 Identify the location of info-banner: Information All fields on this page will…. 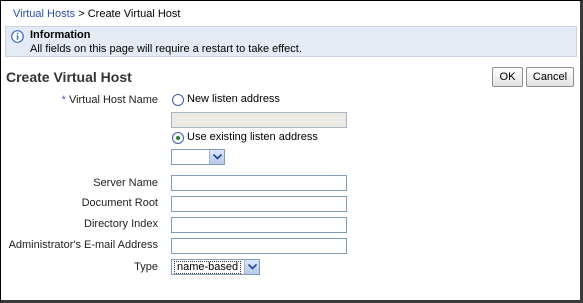
(291, 41).